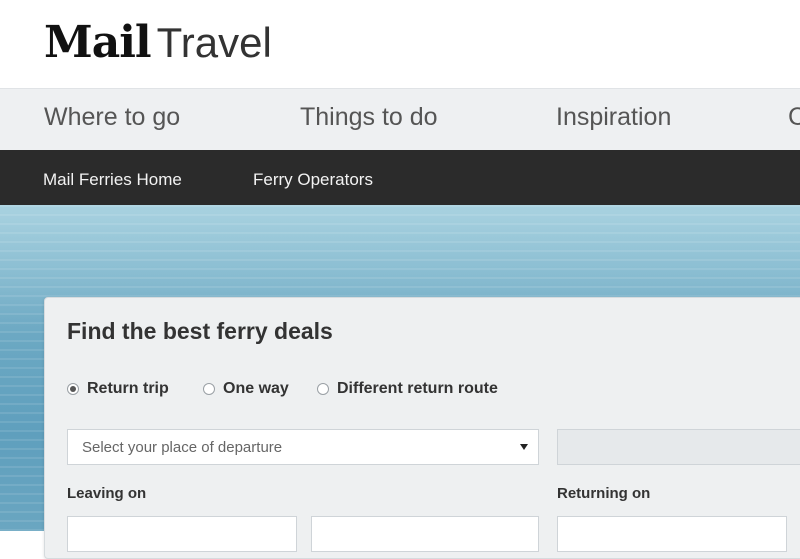  I want to click on radio-label-different-return-route: Different return route, so click(417, 388).